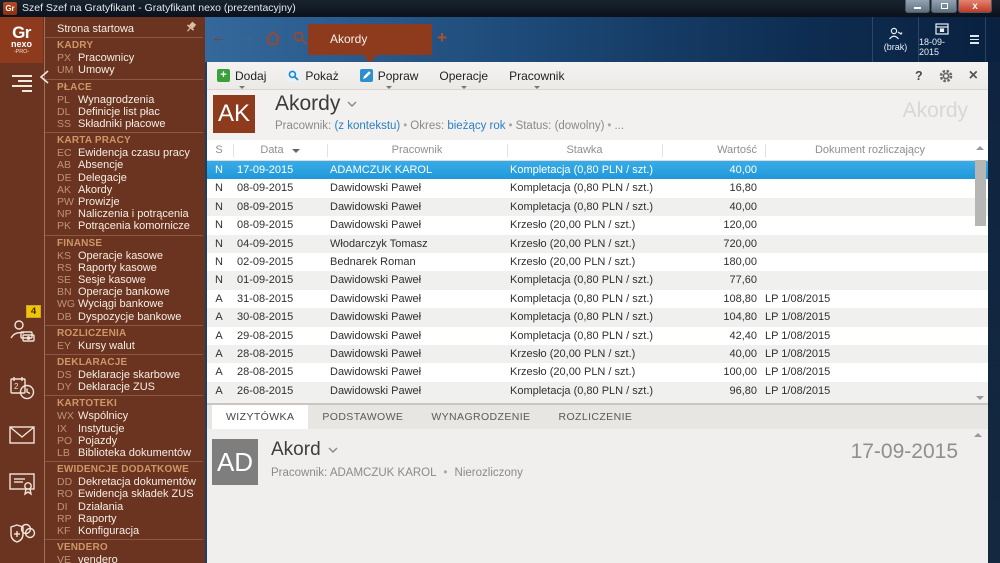  What do you see at coordinates (975, 6) in the screenshot?
I see `close-window-button: x` at bounding box center [975, 6].